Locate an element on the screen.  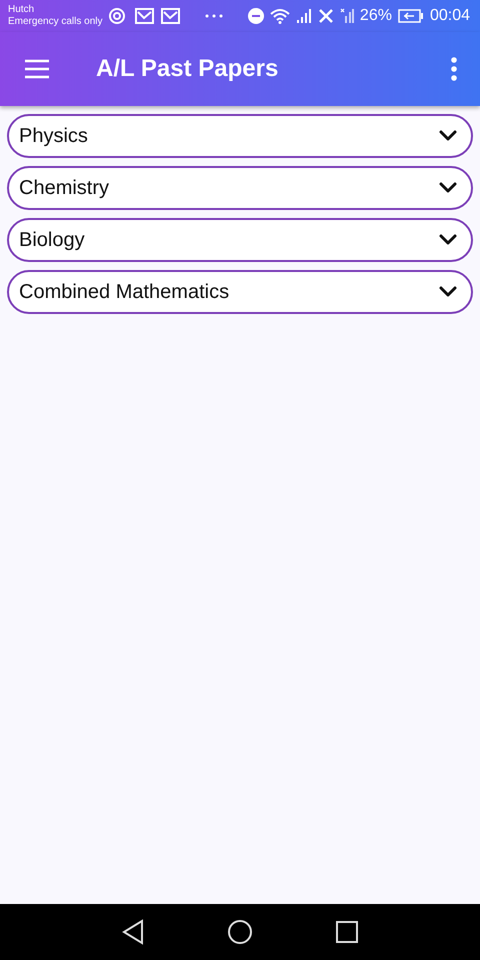
menu-icon is located at coordinates (37, 69).